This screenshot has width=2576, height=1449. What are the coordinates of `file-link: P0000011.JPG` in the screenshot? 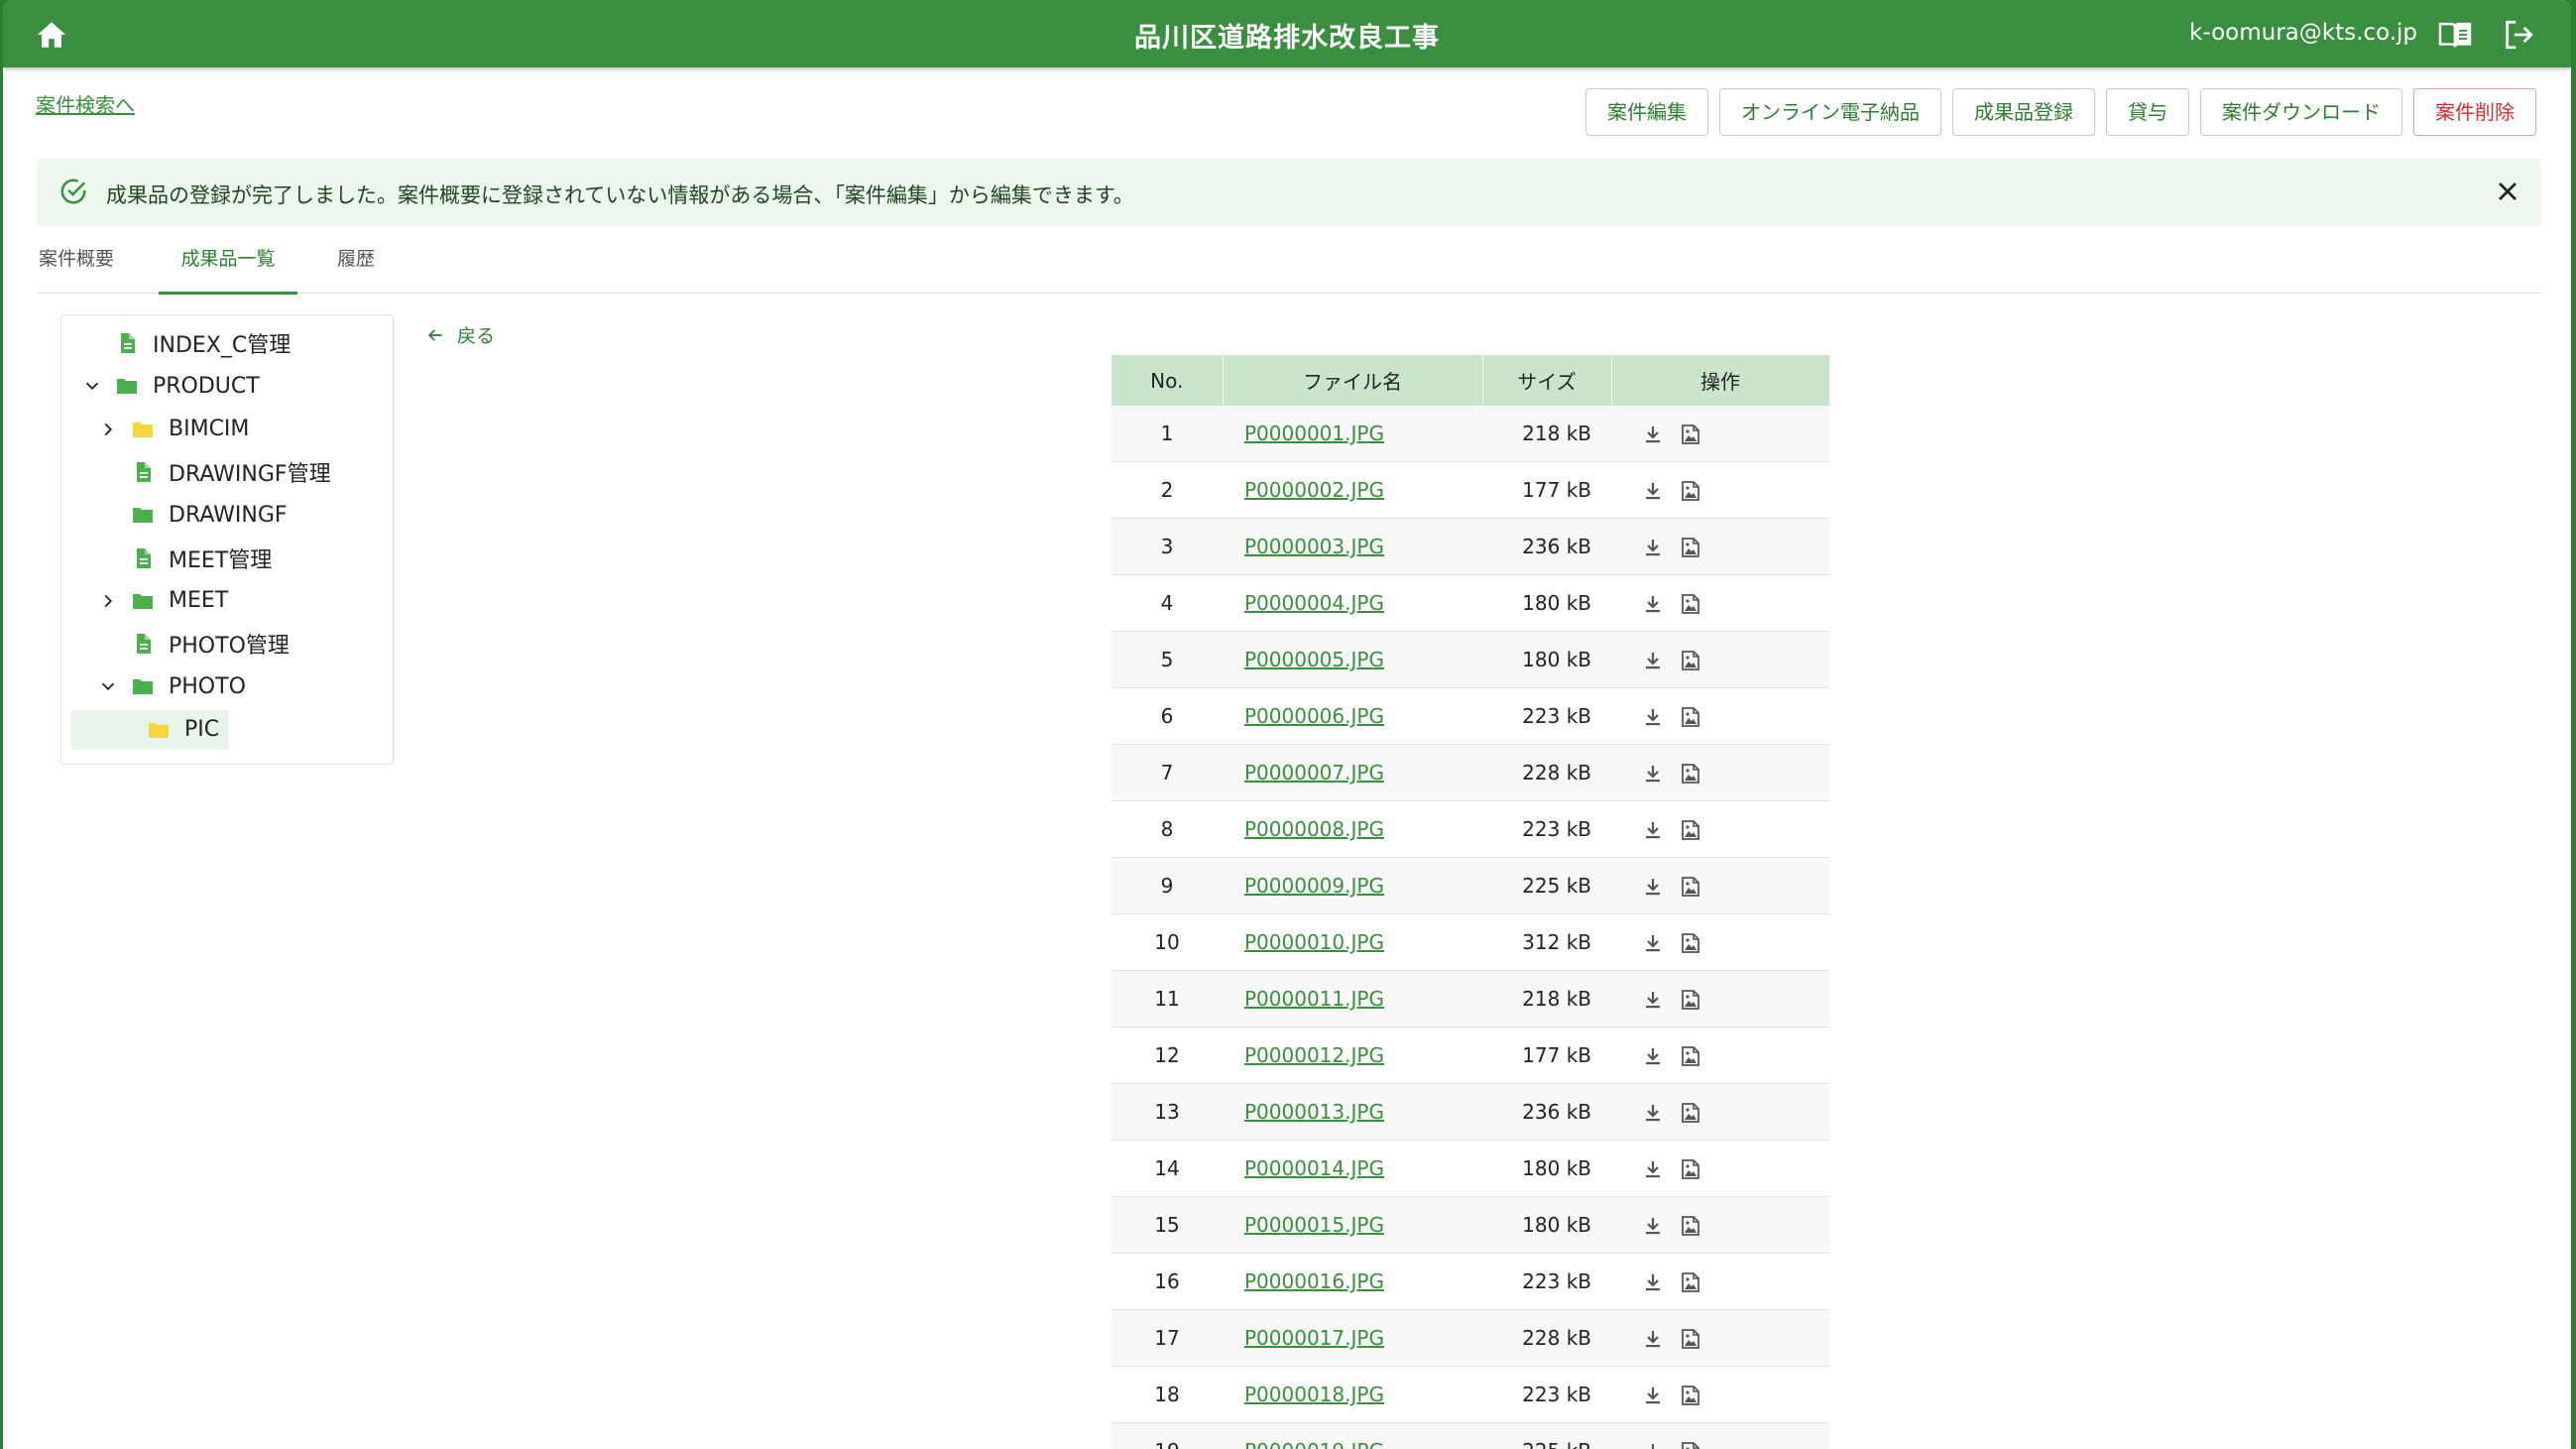 It's located at (1314, 999).